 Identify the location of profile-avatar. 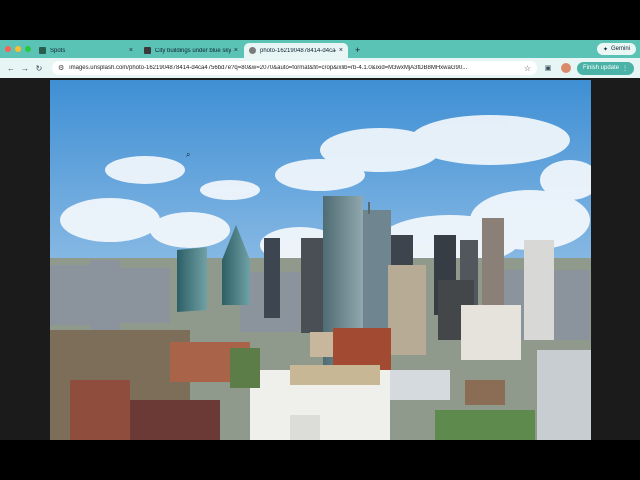
(566, 68).